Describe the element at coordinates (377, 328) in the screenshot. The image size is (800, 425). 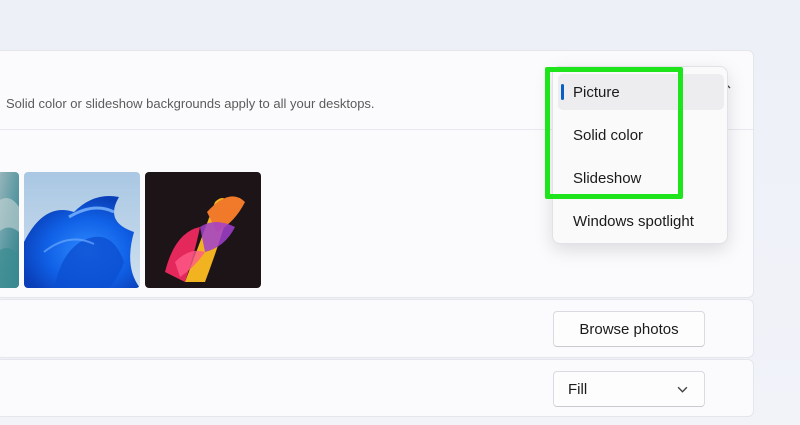
I see `choose-photo-row: Browse photos` at that location.